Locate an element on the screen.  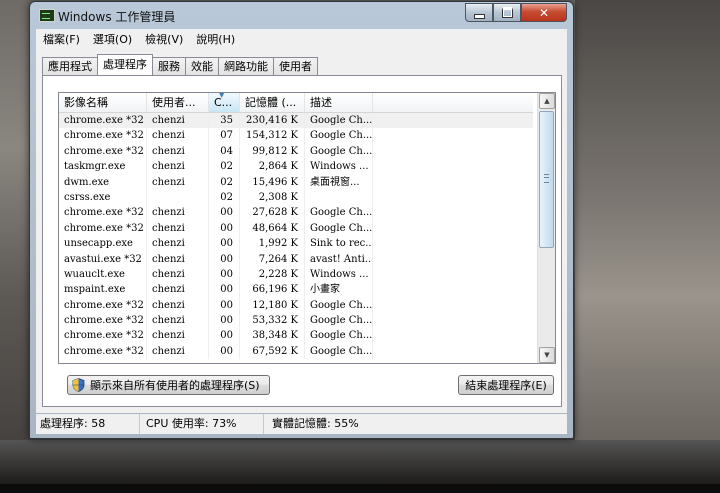
end-process-button: 結束處理程序(E) is located at coordinates (506, 385).